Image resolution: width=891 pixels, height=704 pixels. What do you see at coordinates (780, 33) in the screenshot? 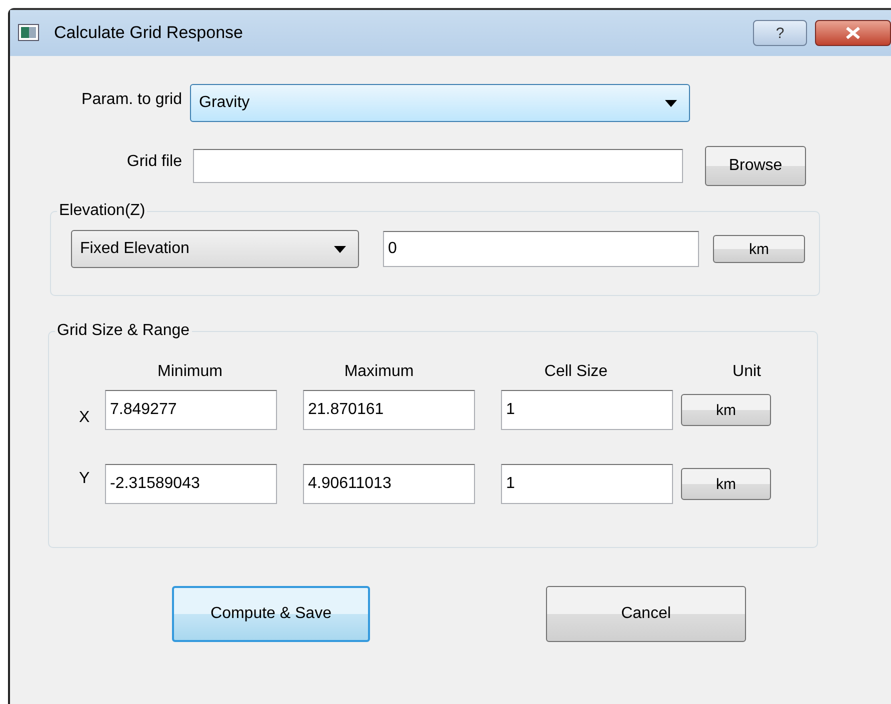
I see `help-button: ?` at bounding box center [780, 33].